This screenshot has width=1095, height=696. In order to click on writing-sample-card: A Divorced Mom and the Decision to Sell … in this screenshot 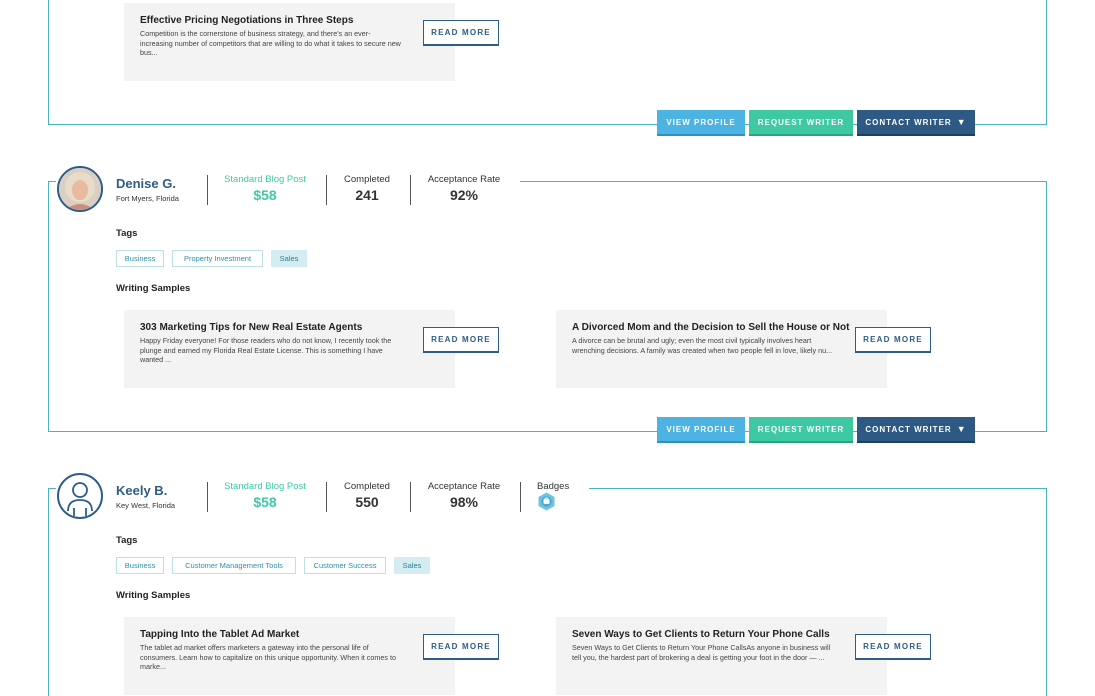, I will do `click(743, 349)`.